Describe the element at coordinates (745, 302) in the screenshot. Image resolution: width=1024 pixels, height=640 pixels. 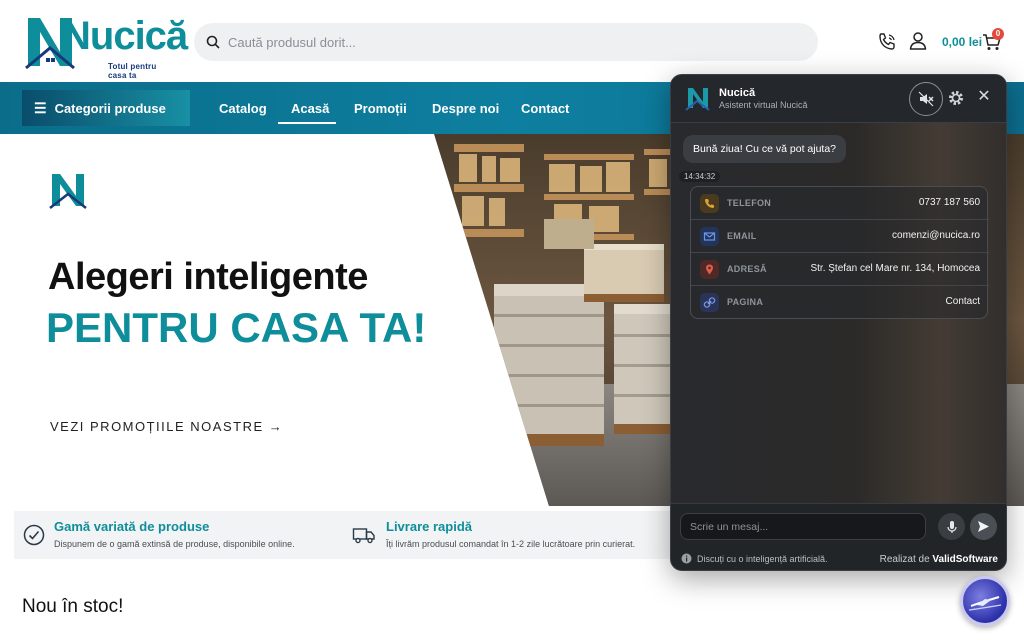
I see `contact-label: PAGINA` at that location.